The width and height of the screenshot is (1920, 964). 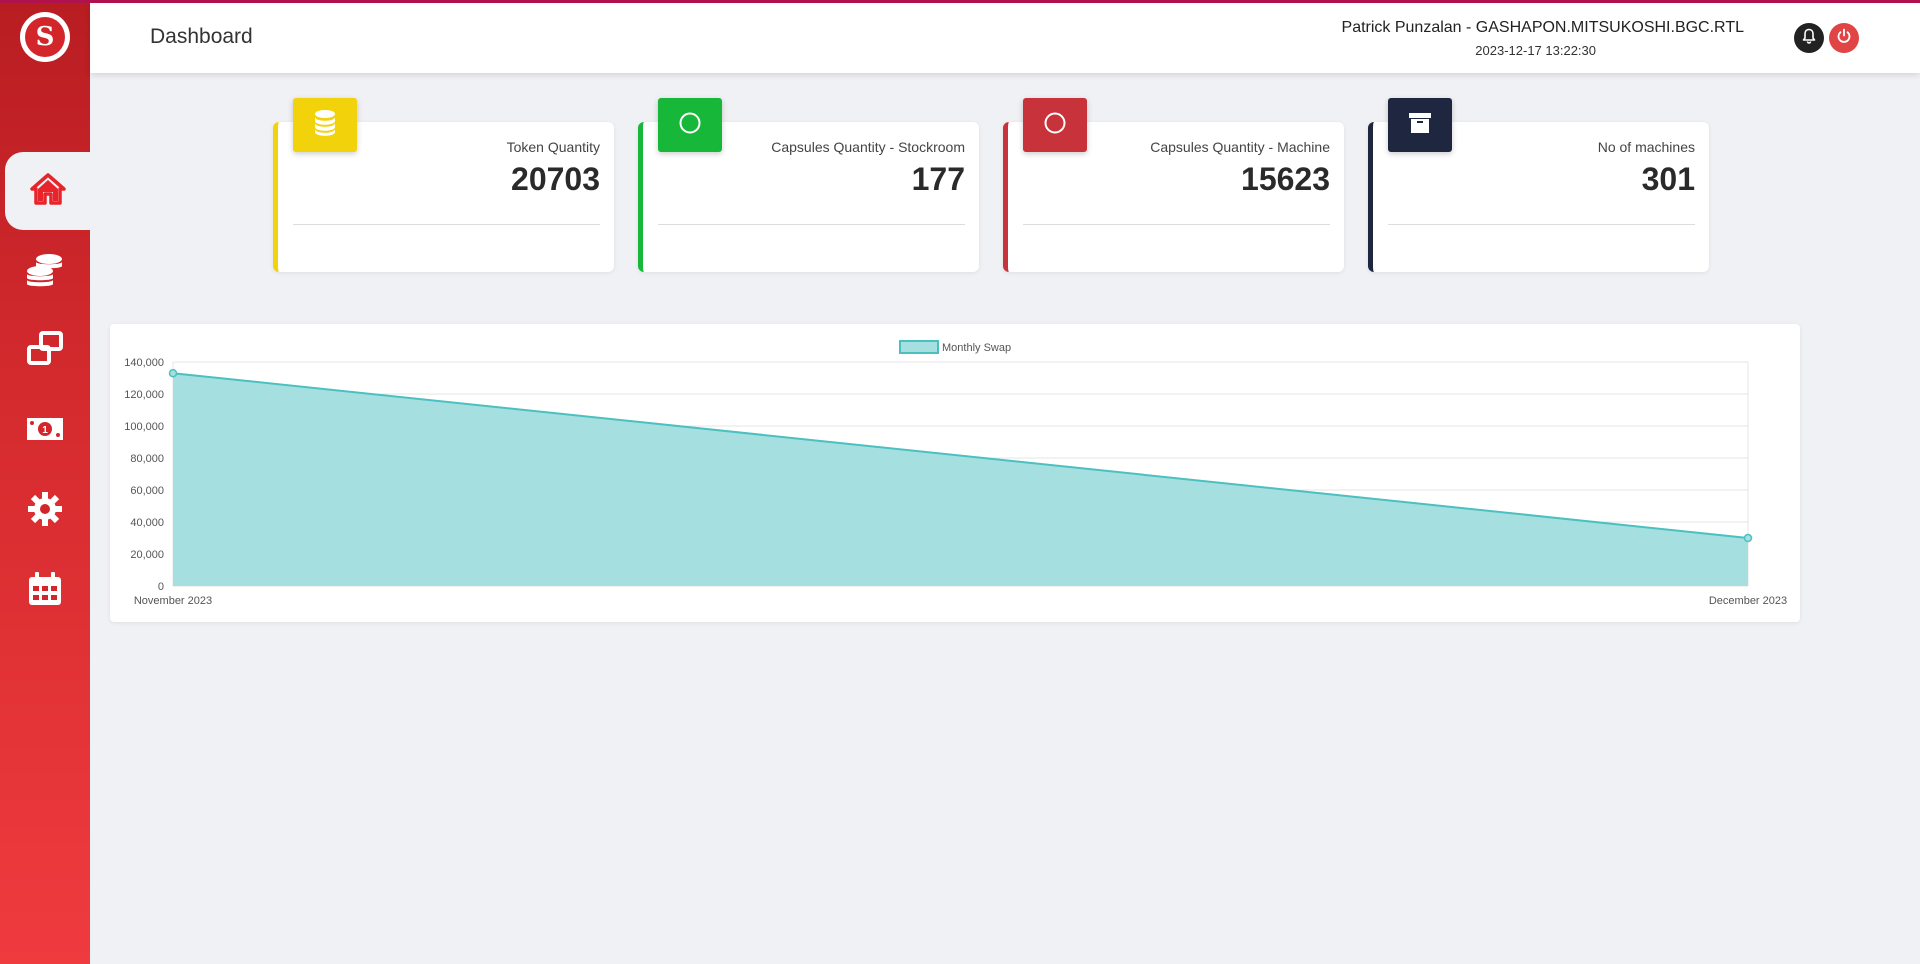 I want to click on top-accent-line, so click(x=960, y=1).